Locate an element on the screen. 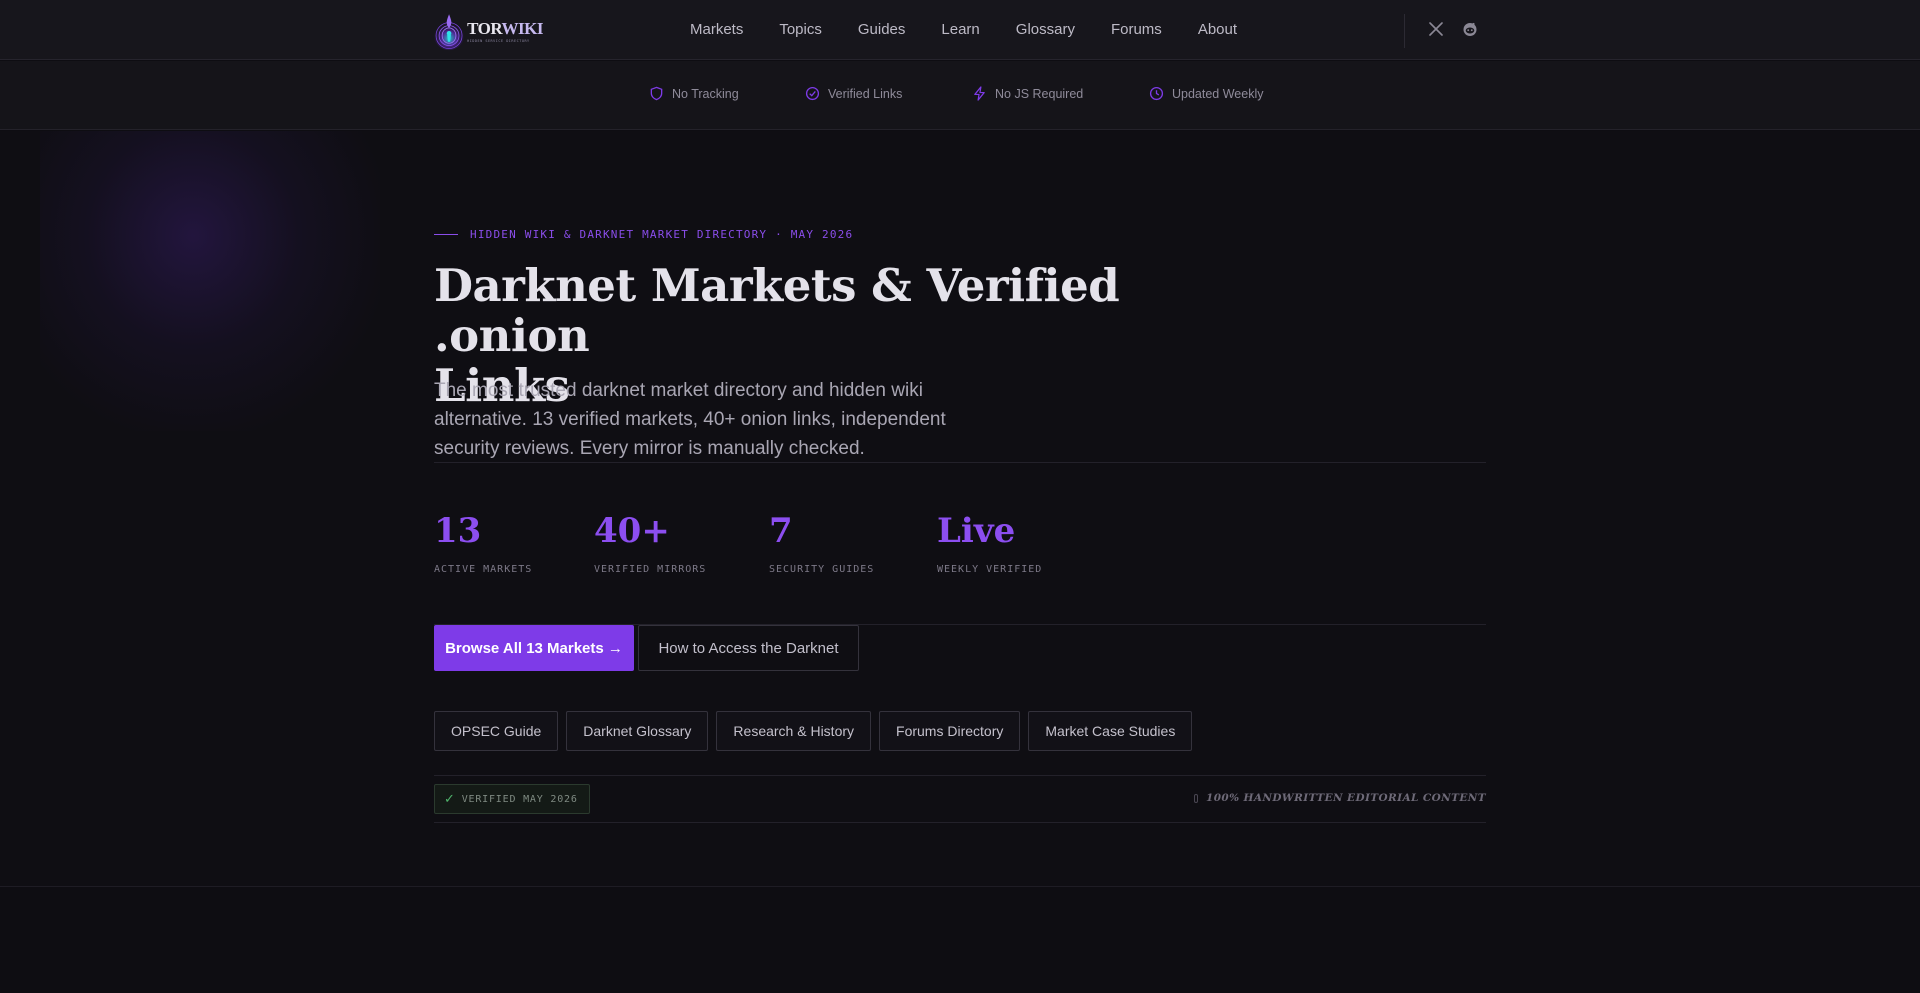 The height and width of the screenshot is (993, 1920). nav-link-forums: Forums is located at coordinates (1136, 29).